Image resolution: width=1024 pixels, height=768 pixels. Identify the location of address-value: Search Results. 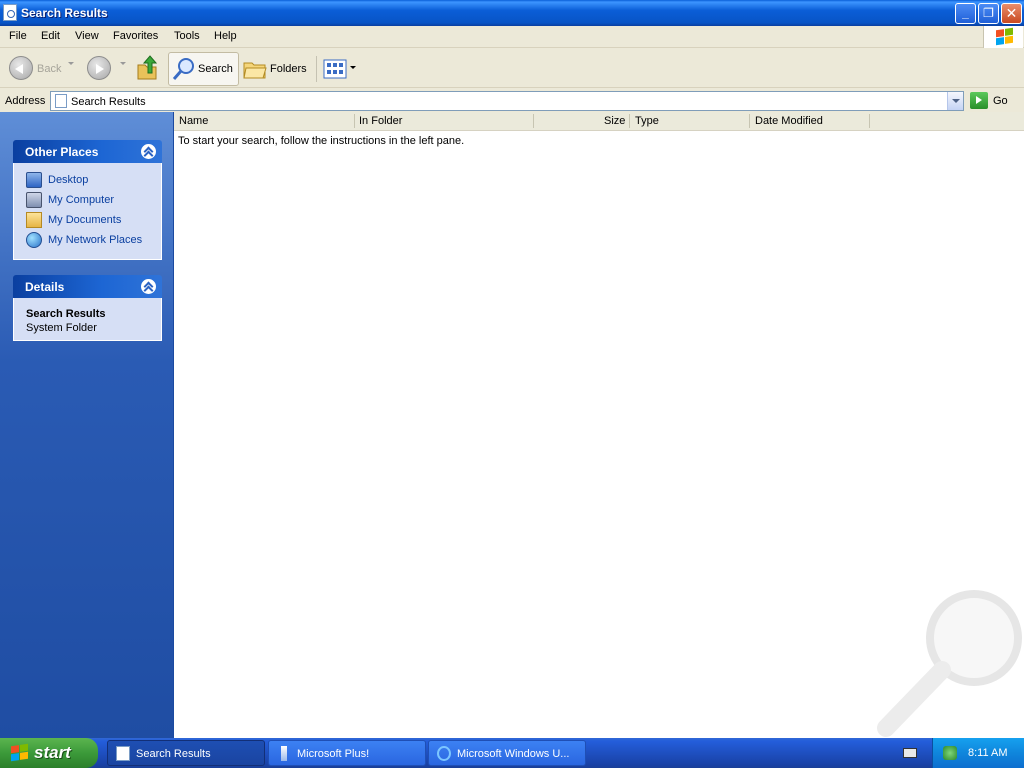
(108, 102).